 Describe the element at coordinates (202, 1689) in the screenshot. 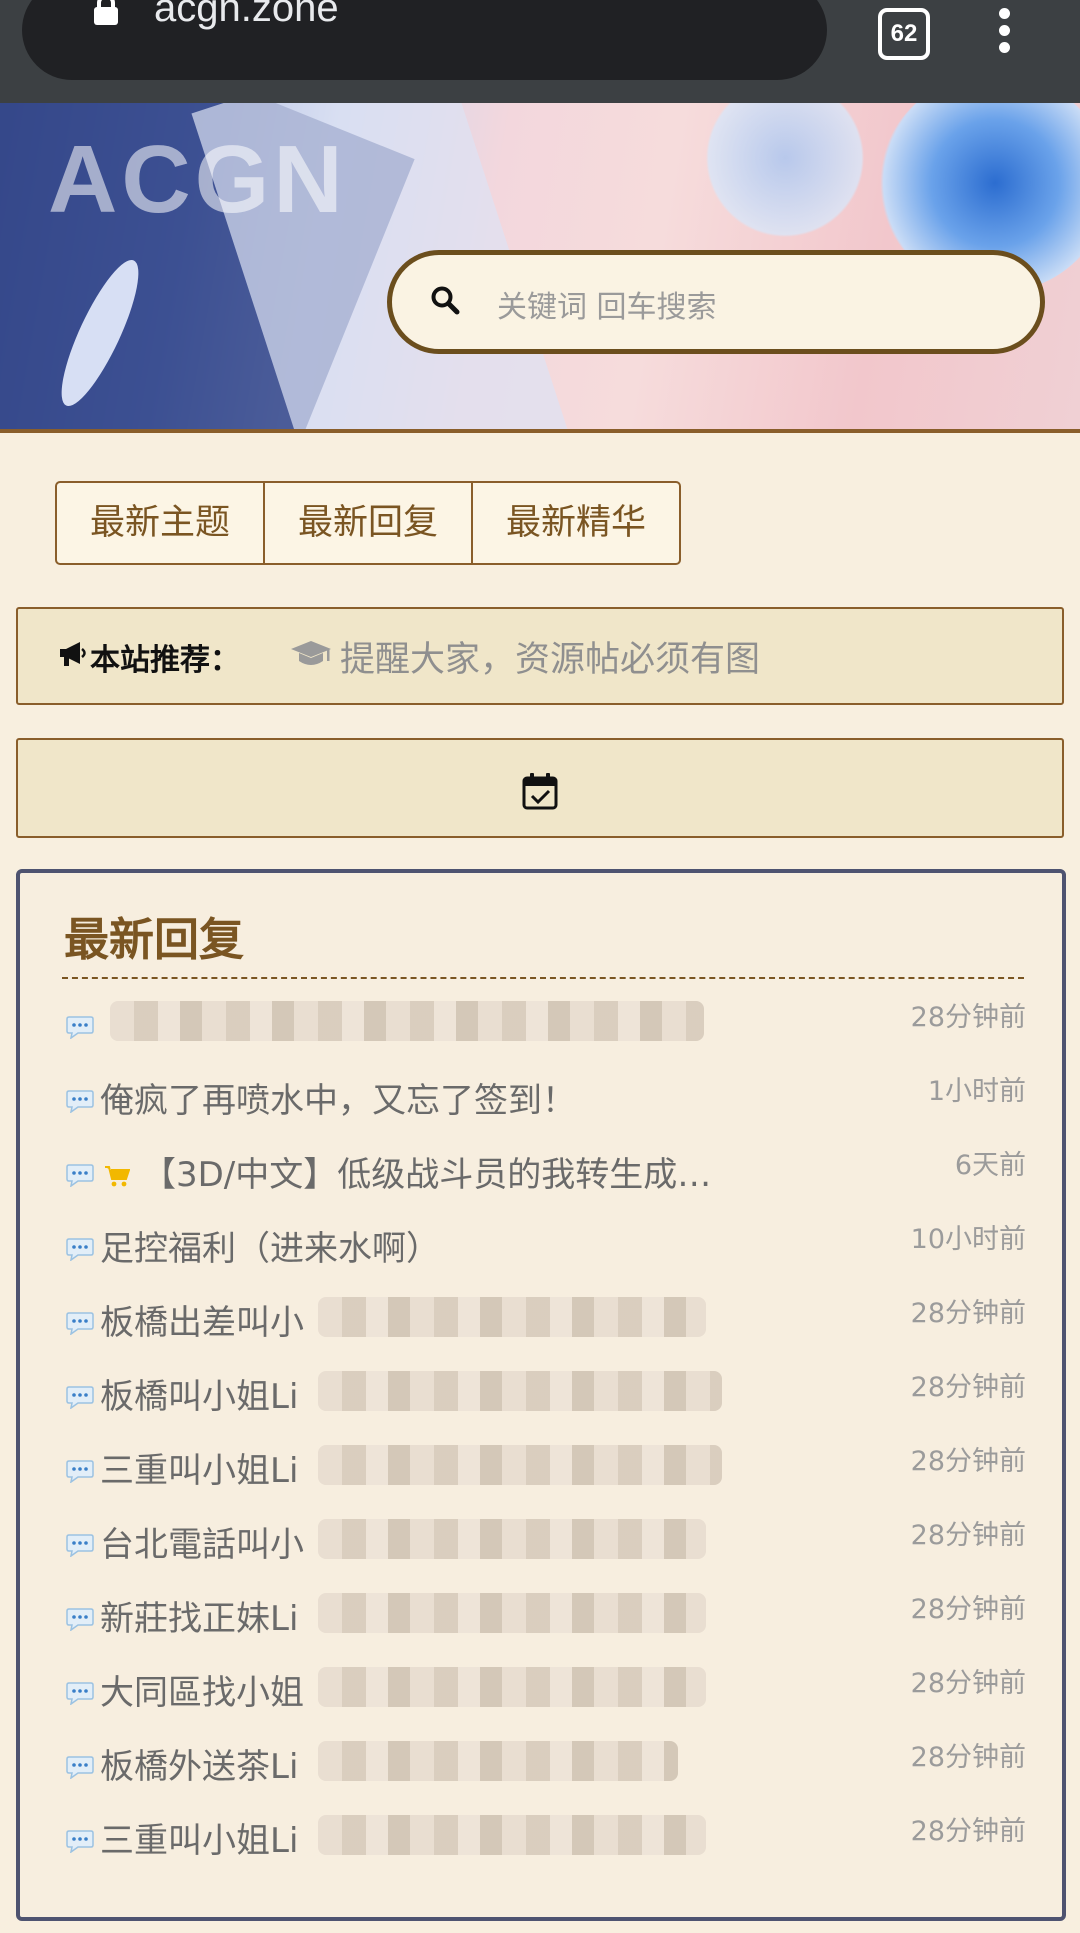

I see `item-title: 大同區找小姐` at that location.